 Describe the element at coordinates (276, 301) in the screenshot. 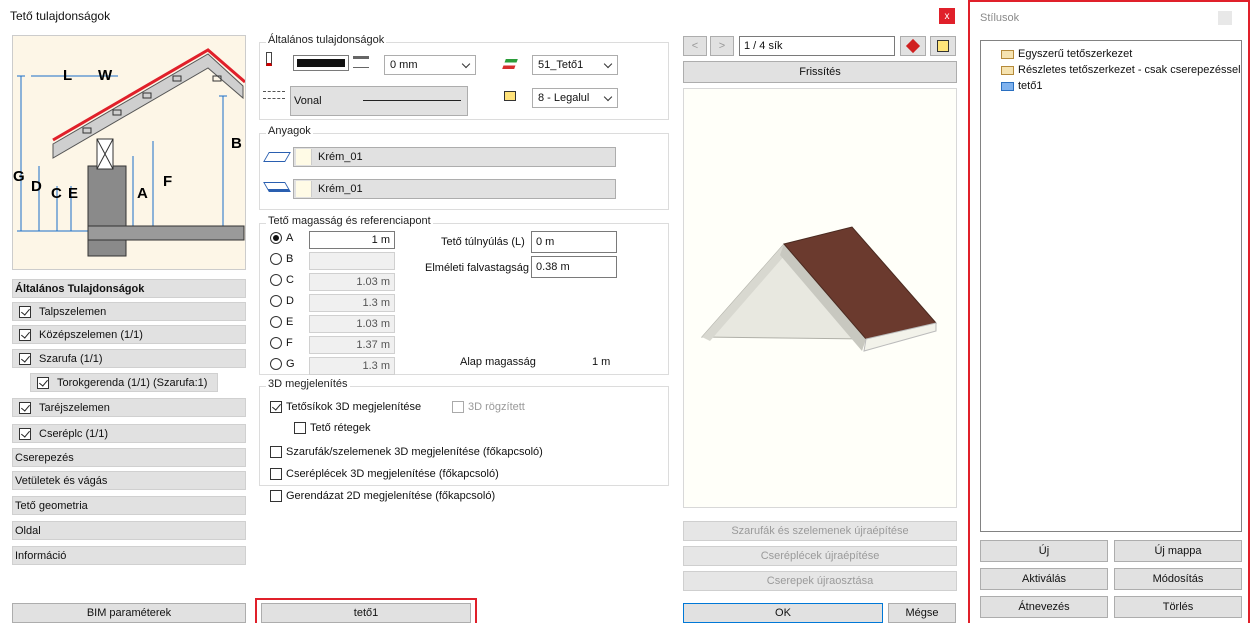

I see `radio-d` at that location.